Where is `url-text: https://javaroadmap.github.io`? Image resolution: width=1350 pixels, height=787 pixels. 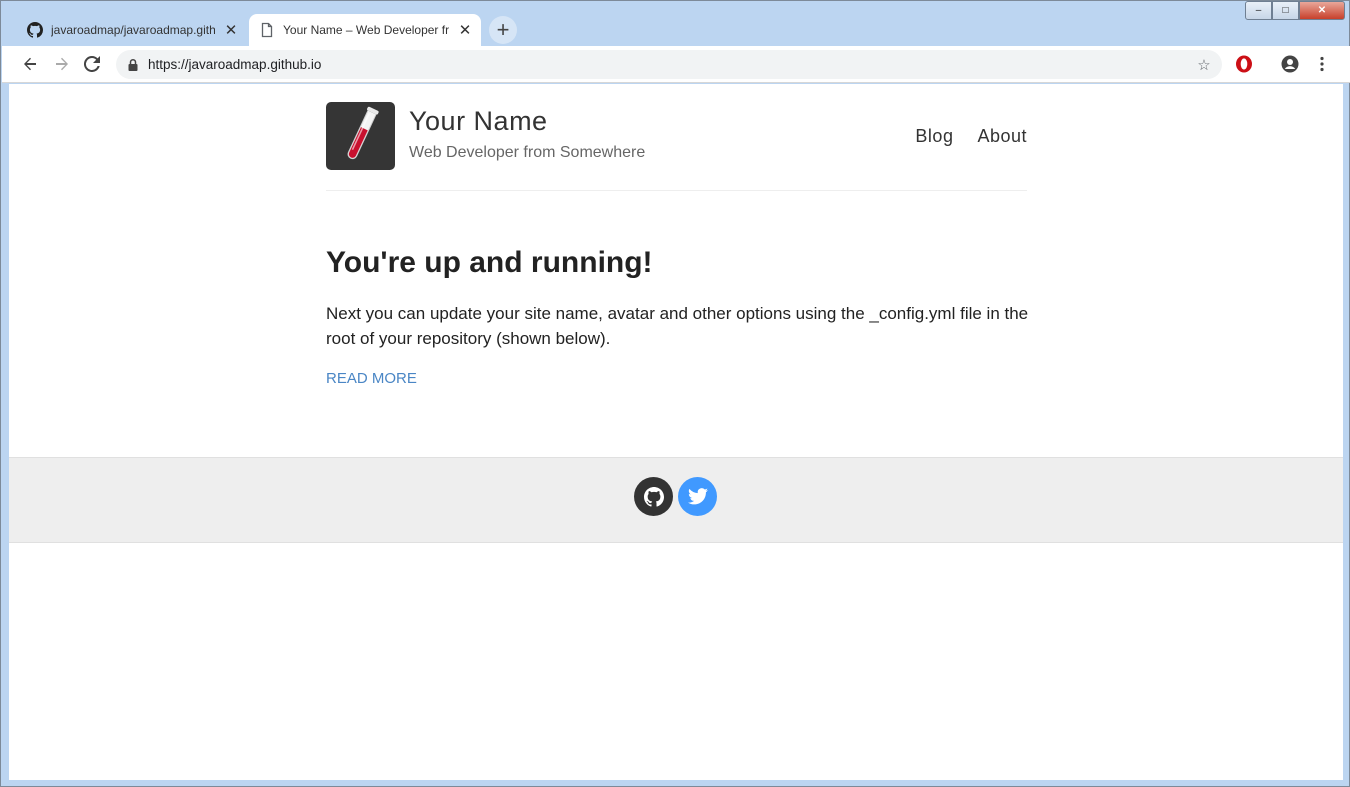 url-text: https://javaroadmap.github.io is located at coordinates (671, 64).